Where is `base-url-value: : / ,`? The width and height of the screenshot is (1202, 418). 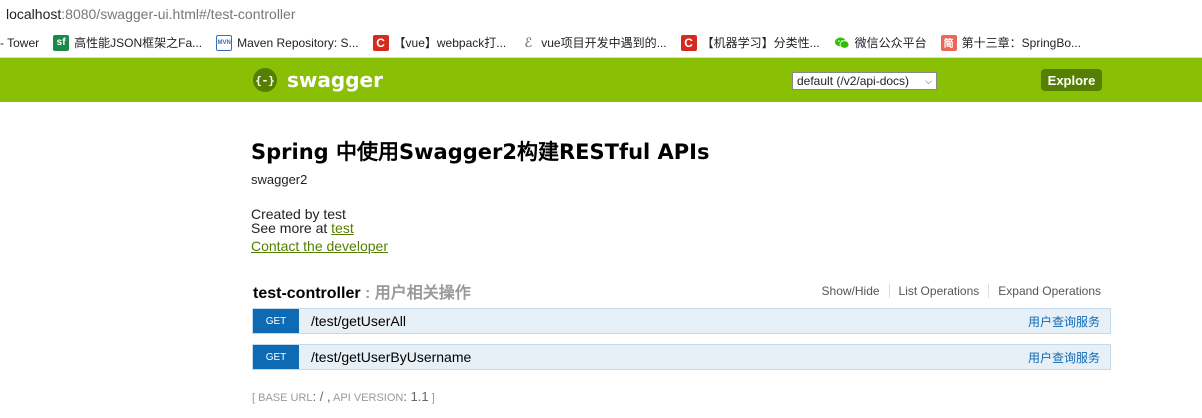
base-url-value: : / , is located at coordinates (321, 396).